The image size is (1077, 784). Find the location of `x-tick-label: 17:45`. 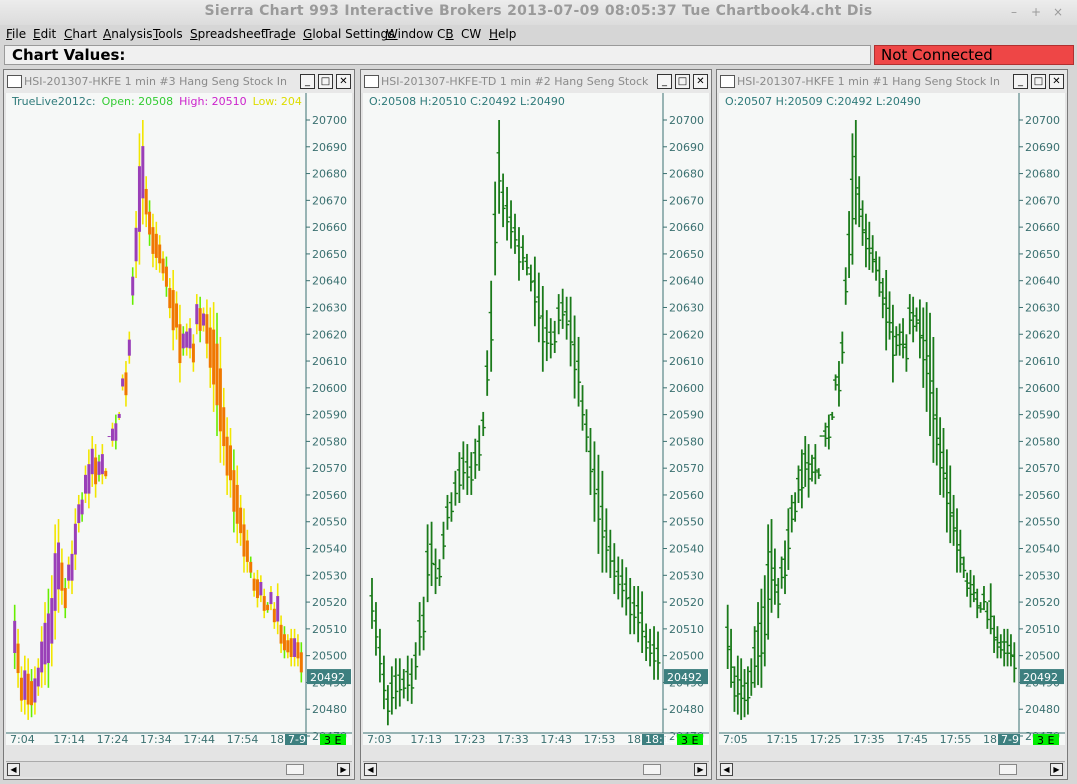

x-tick-label: 17:45 is located at coordinates (912, 739).